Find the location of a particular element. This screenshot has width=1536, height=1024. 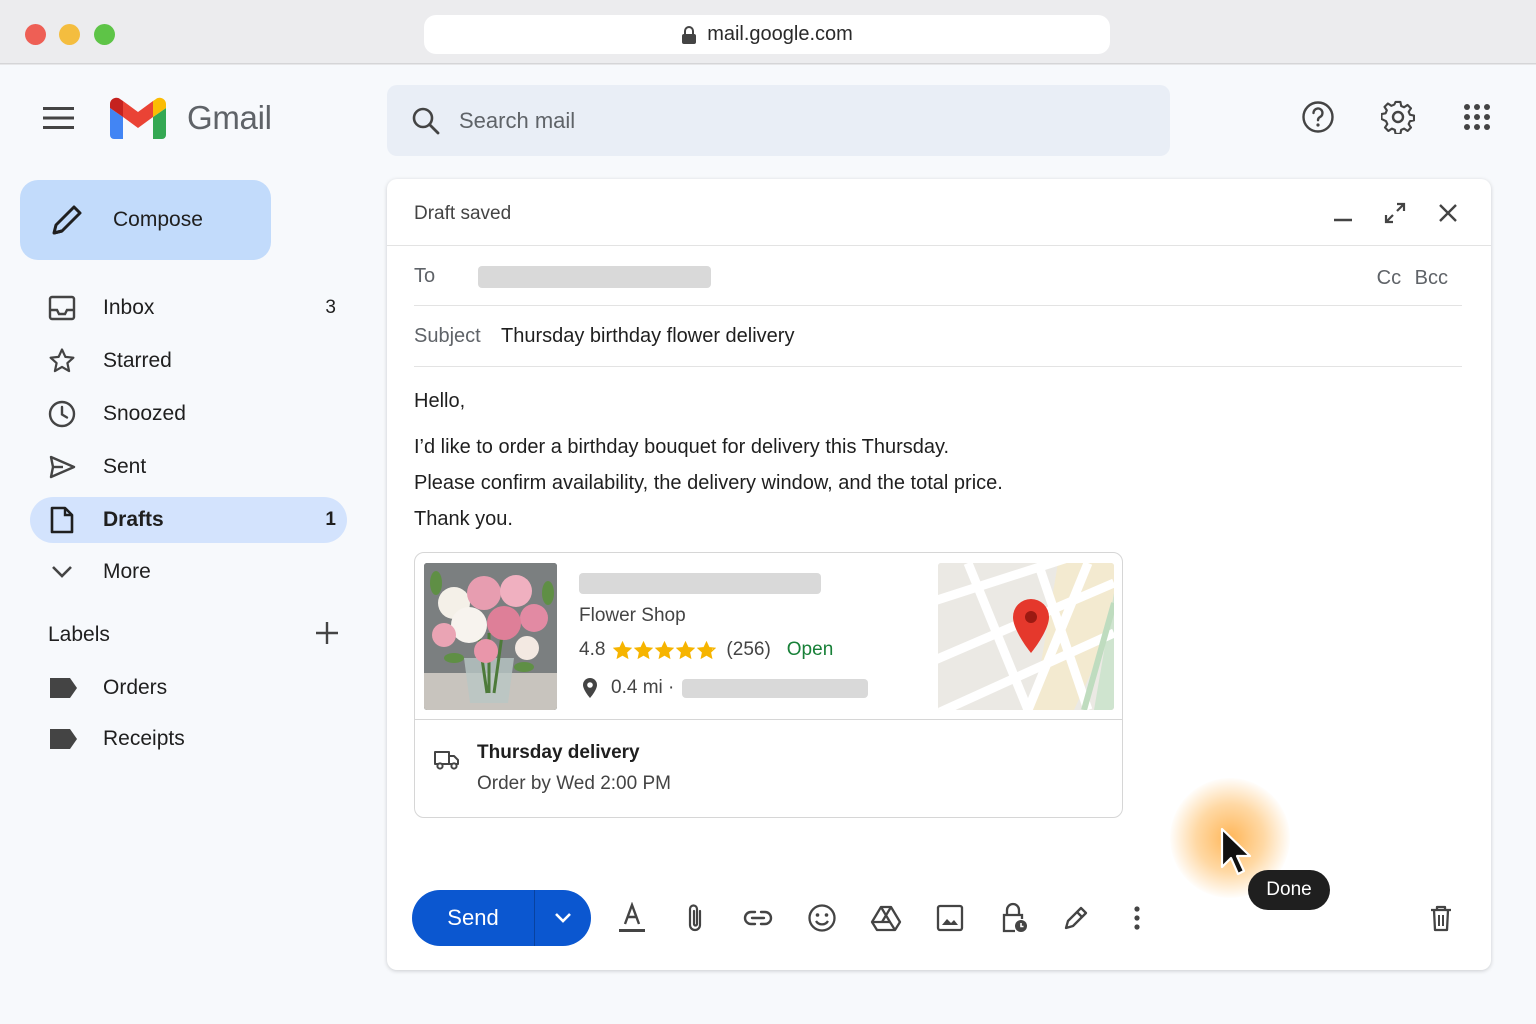

label-name: Receipts is located at coordinates (144, 738).